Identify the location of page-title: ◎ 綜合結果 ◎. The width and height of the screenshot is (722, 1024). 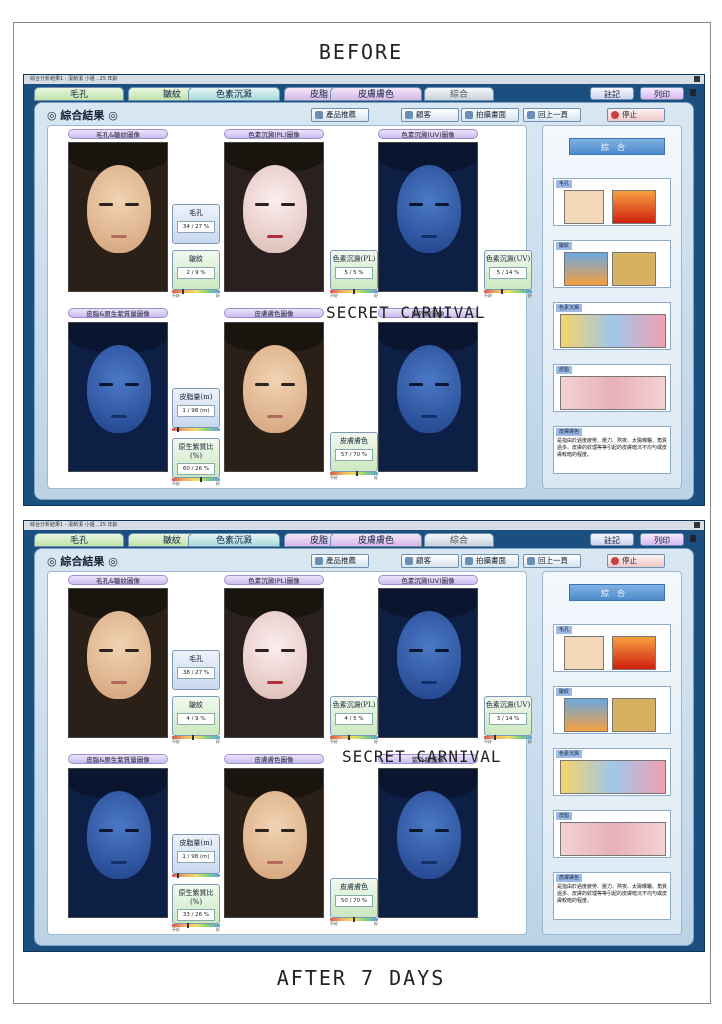
(82, 115).